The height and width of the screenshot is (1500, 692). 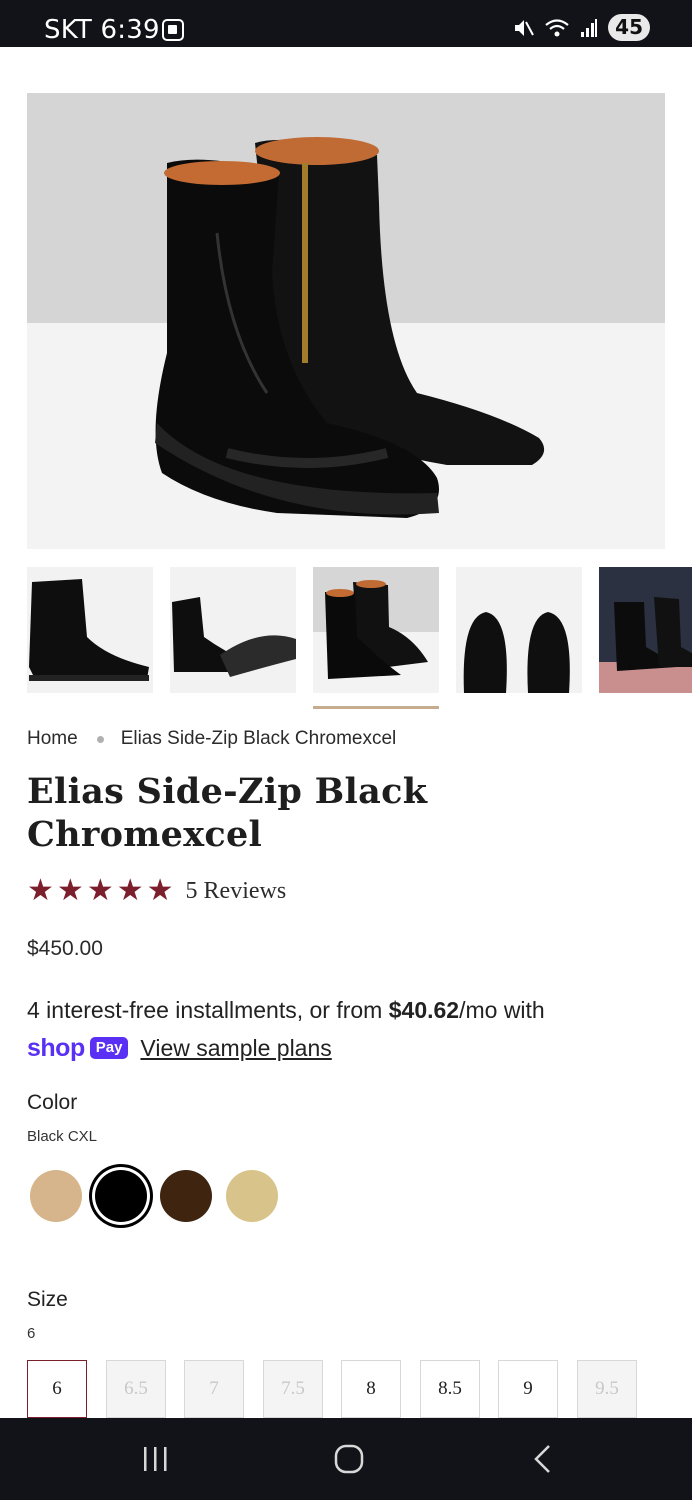 What do you see at coordinates (136, 1389) in the screenshot?
I see `size-option: 6.5` at bounding box center [136, 1389].